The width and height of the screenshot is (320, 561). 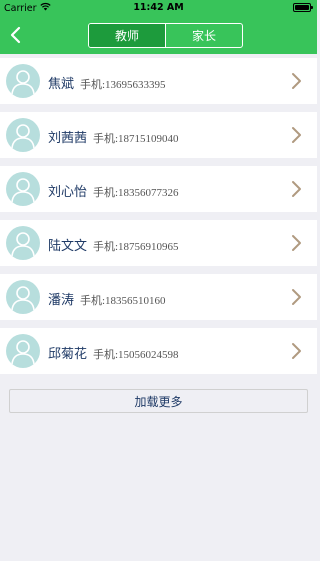 What do you see at coordinates (68, 192) in the screenshot?
I see `contact-name: 刘心怡` at bounding box center [68, 192].